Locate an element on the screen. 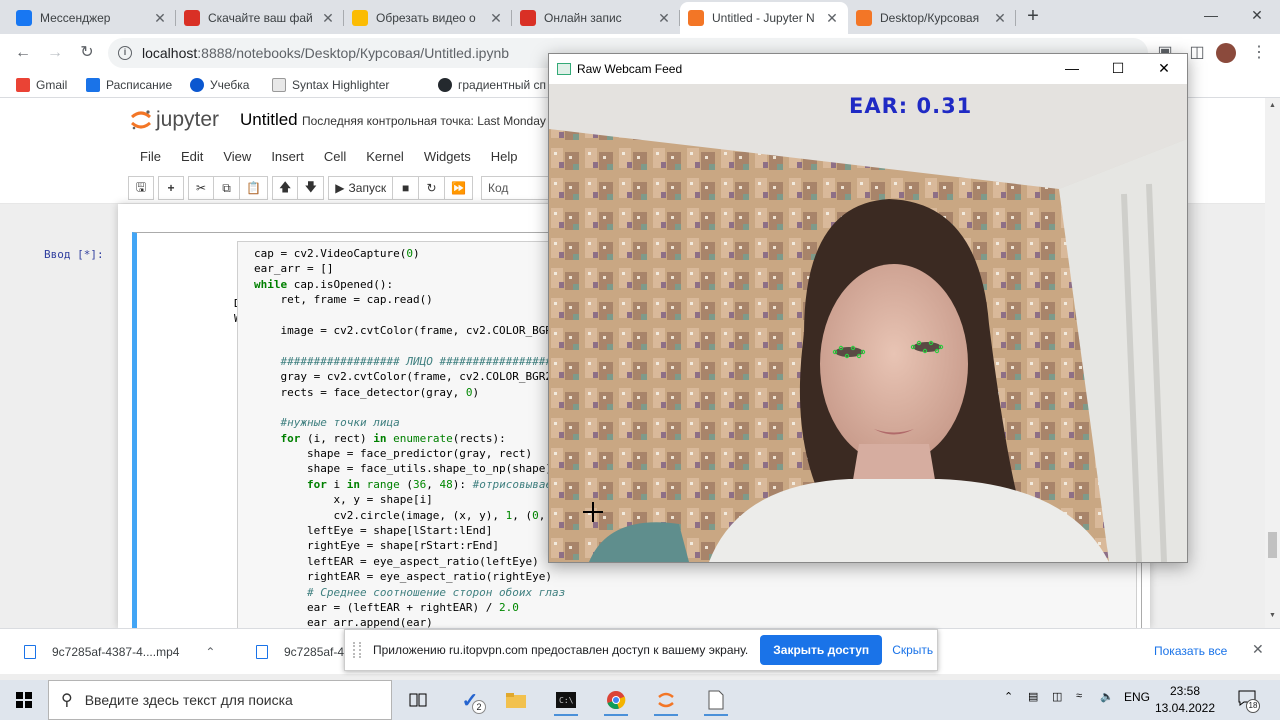 This screenshot has width=1280, height=720. chevron-up-icon: ⌃ is located at coordinates (210, 652).